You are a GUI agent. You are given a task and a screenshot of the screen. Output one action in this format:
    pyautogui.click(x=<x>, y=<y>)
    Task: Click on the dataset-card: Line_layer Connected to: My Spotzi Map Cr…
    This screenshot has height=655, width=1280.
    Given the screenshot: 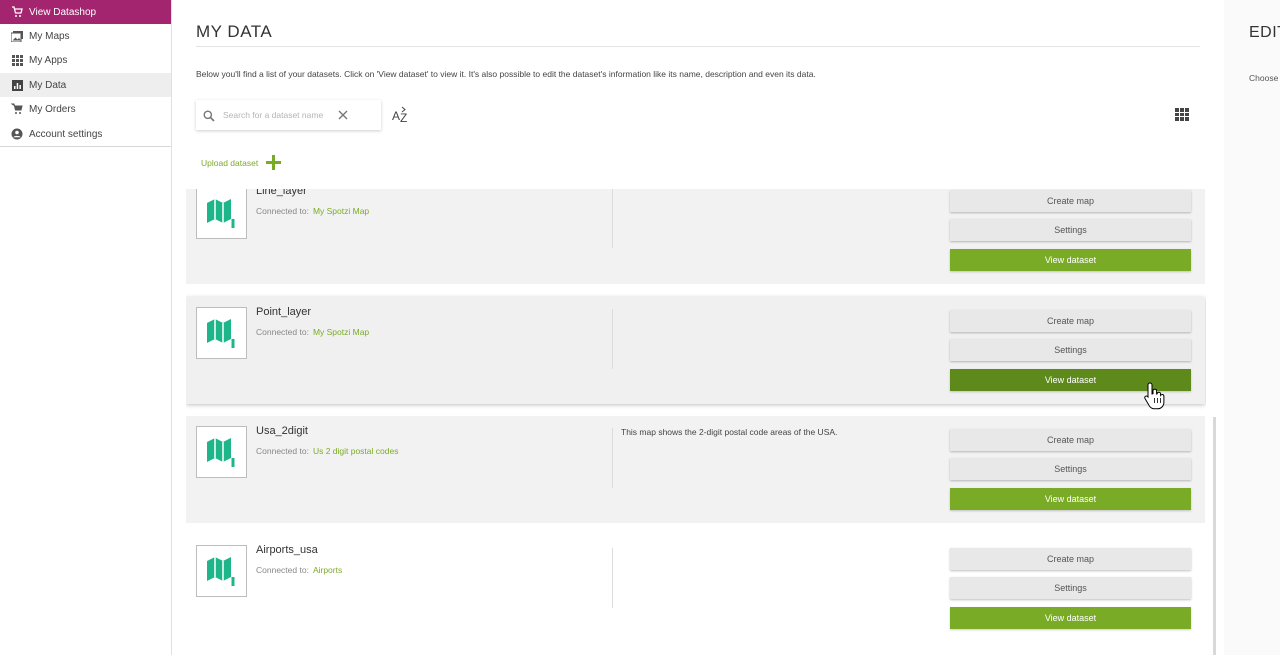 What is the action you would take?
    pyautogui.click(x=695, y=236)
    